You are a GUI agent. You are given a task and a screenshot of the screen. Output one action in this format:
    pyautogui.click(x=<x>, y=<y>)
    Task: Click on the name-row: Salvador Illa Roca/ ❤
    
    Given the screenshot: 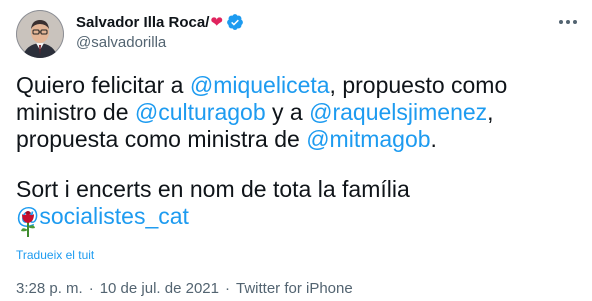 What is the action you would take?
    pyautogui.click(x=160, y=22)
    